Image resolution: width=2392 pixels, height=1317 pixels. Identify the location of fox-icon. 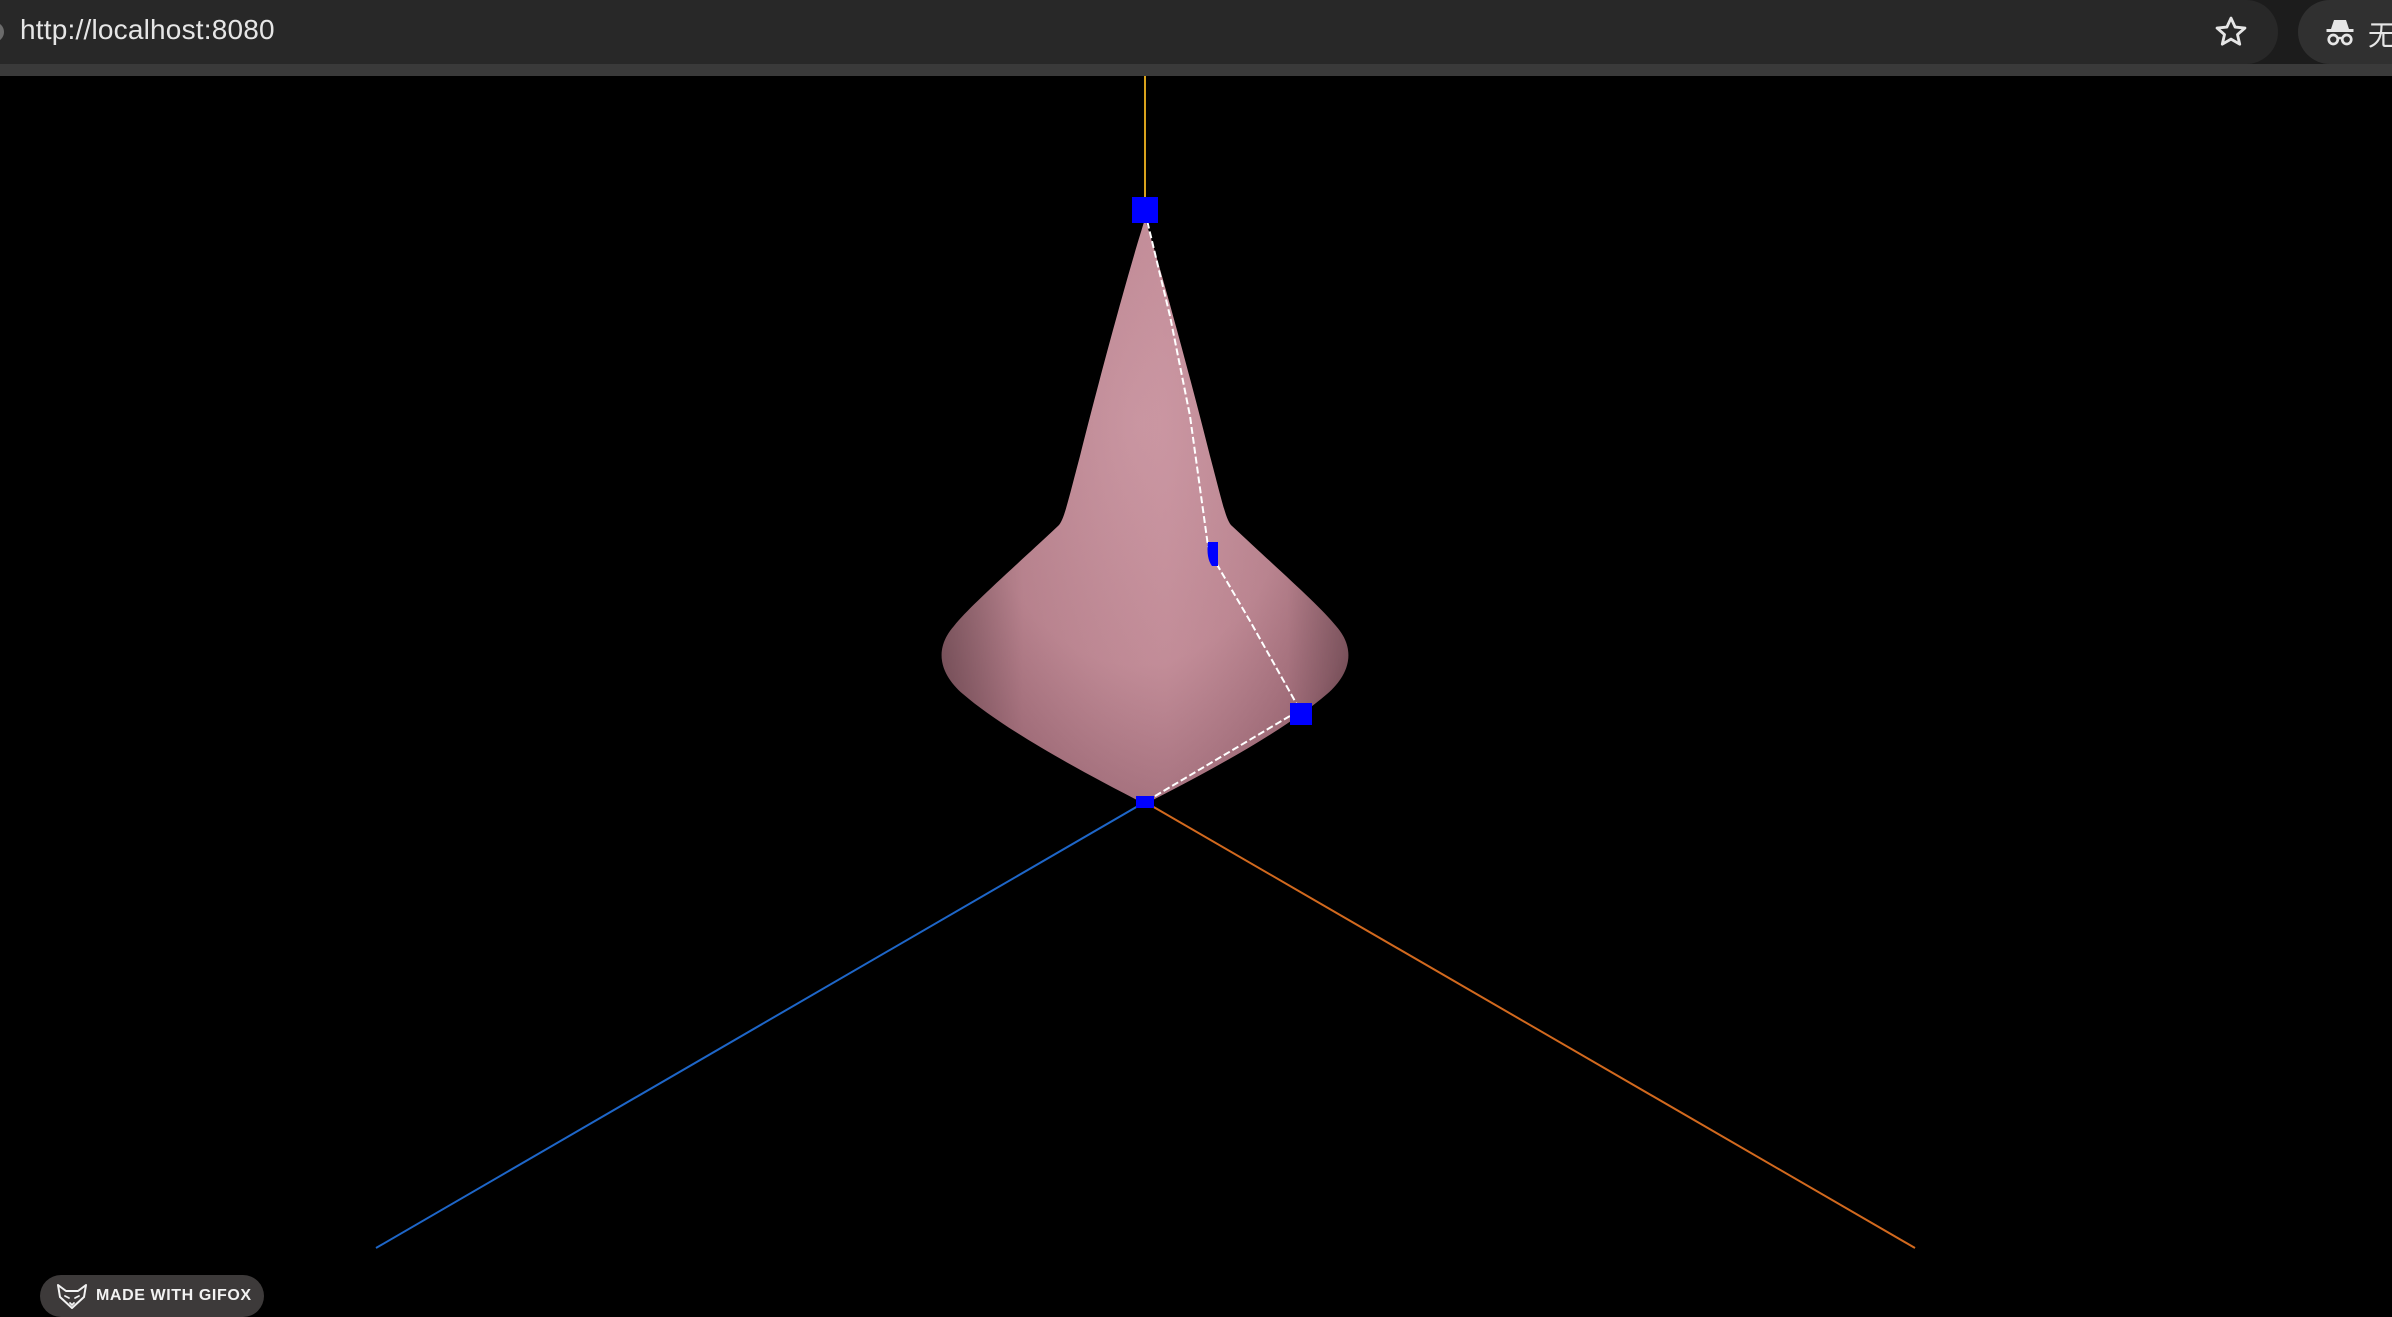
(72, 1296).